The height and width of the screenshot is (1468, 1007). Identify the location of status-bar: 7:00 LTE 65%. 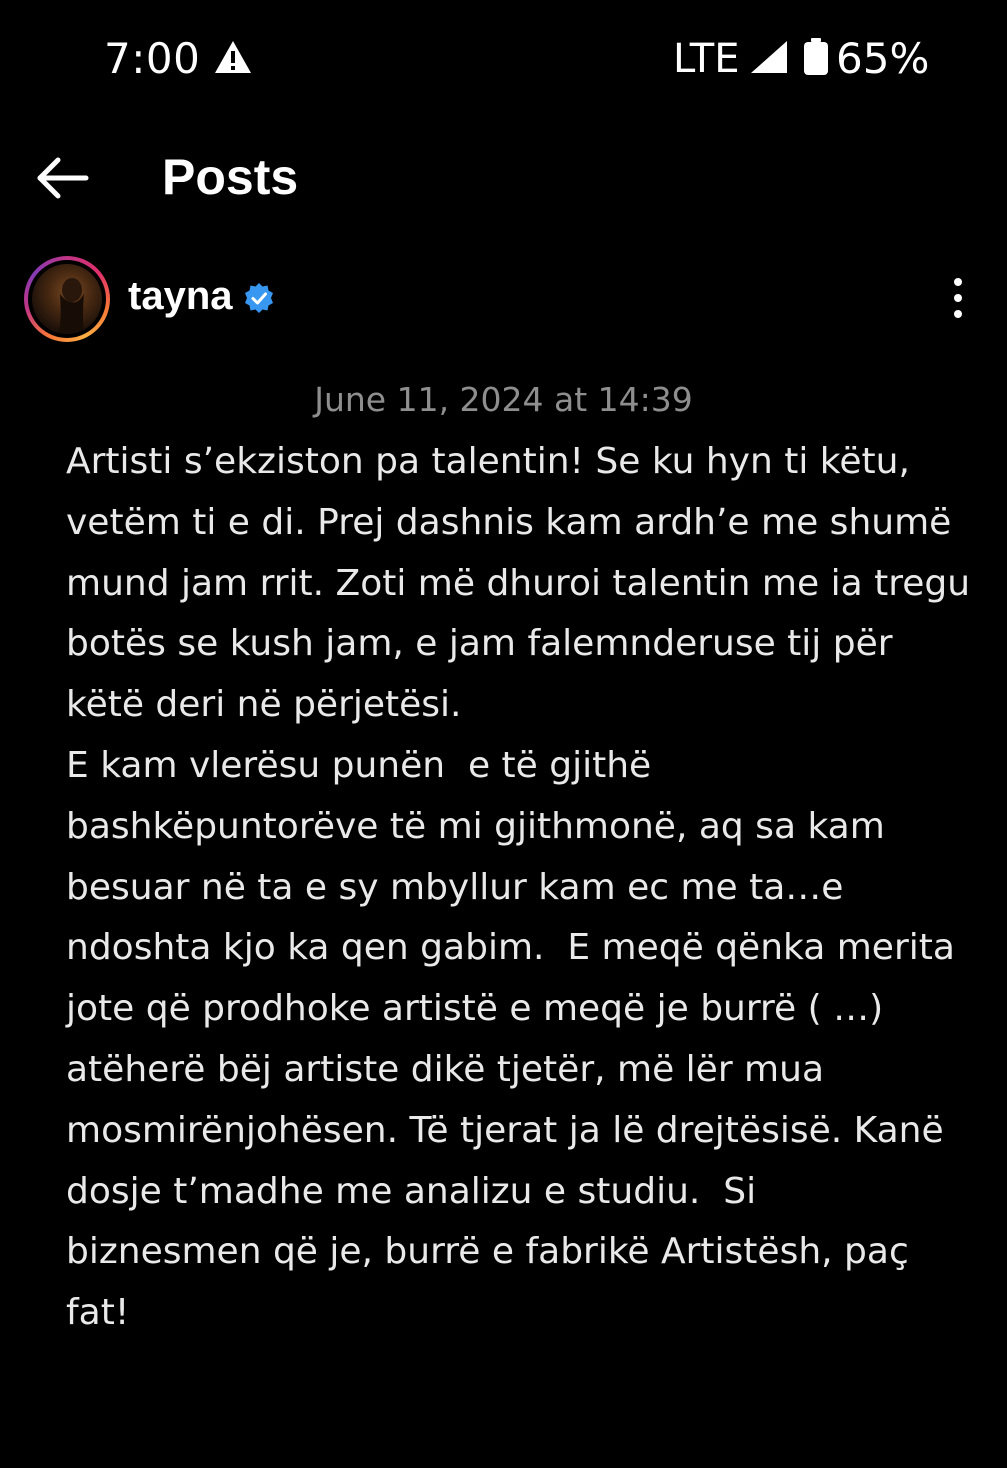
(503, 57).